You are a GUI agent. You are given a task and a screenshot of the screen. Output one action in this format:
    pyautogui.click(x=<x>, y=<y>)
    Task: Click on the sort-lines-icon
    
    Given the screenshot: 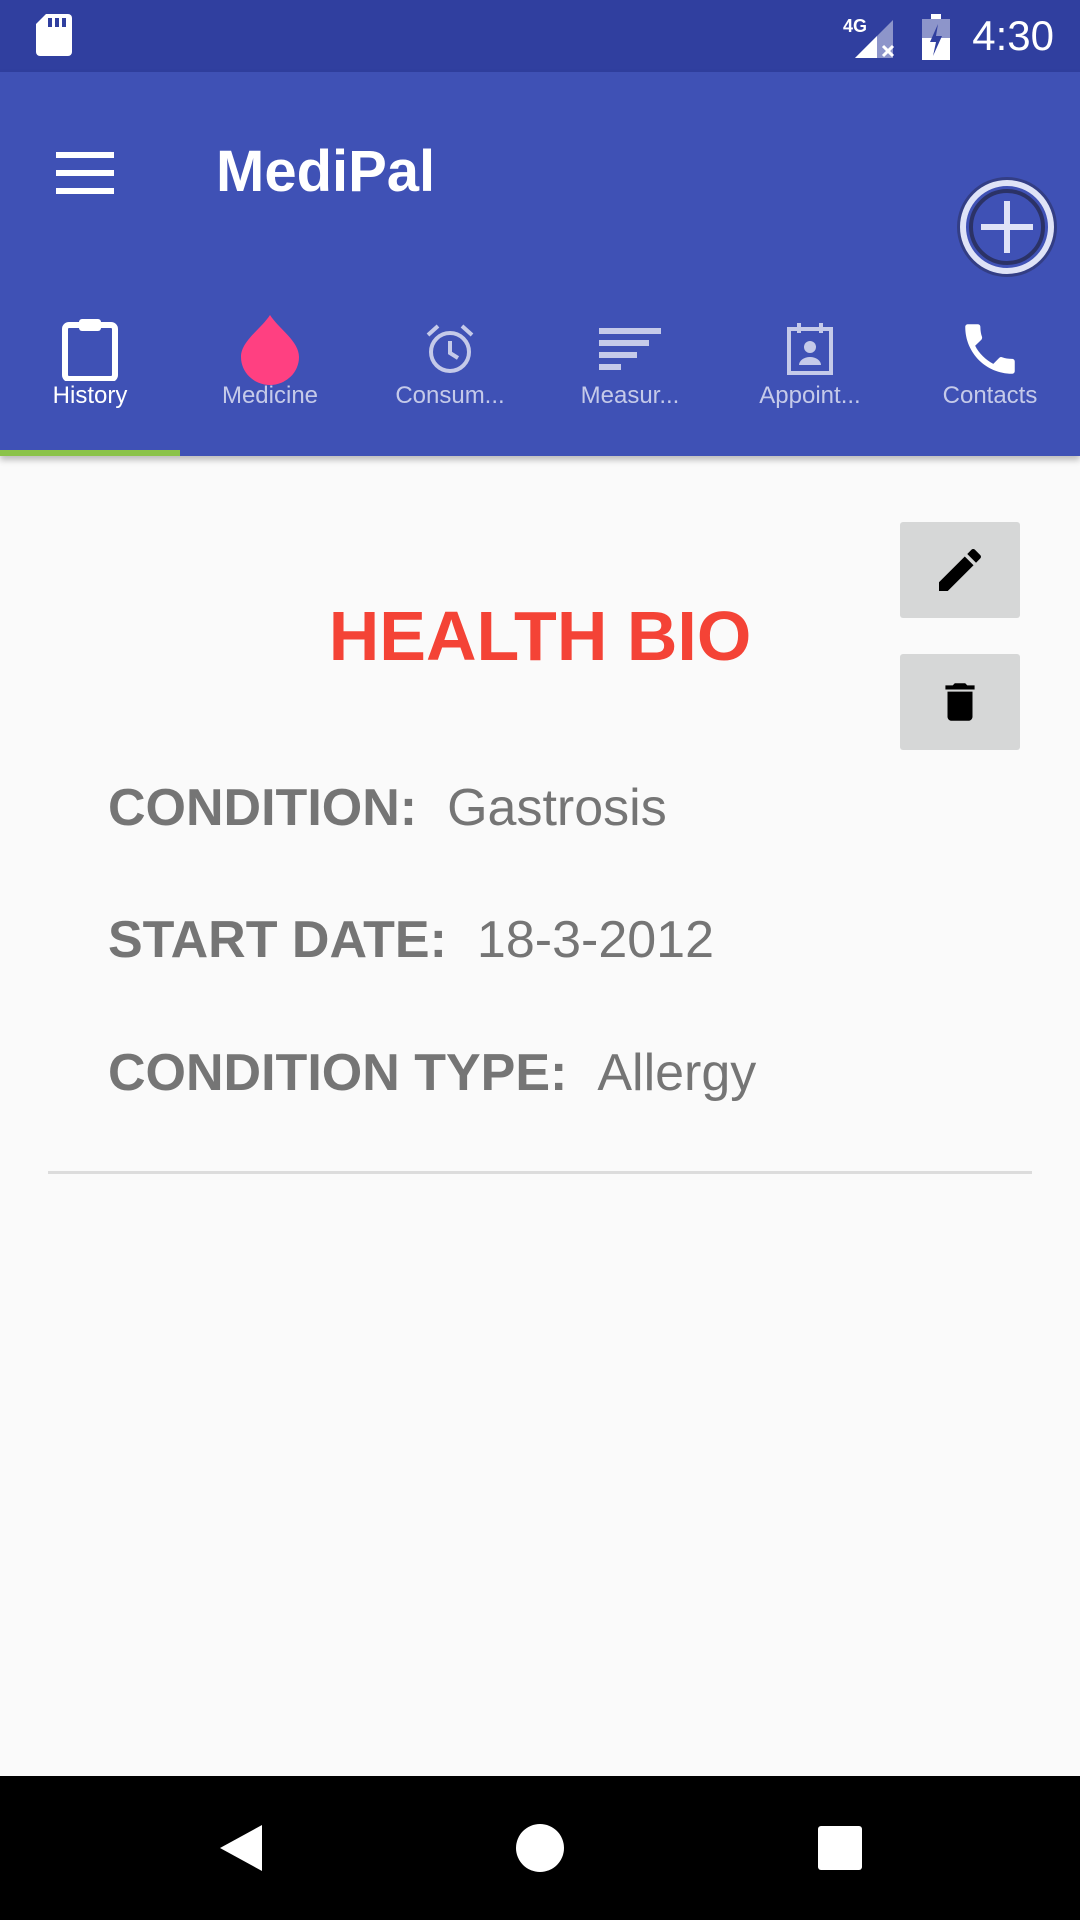 What is the action you would take?
    pyautogui.click(x=630, y=349)
    